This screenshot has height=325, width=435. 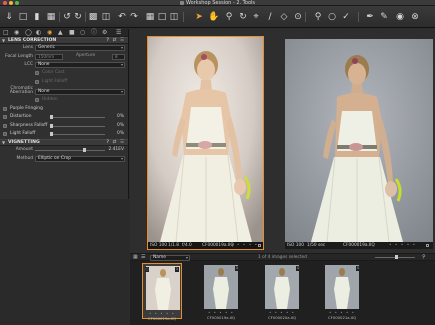 I want to click on purple-fringing-checkbox, so click(x=5, y=108).